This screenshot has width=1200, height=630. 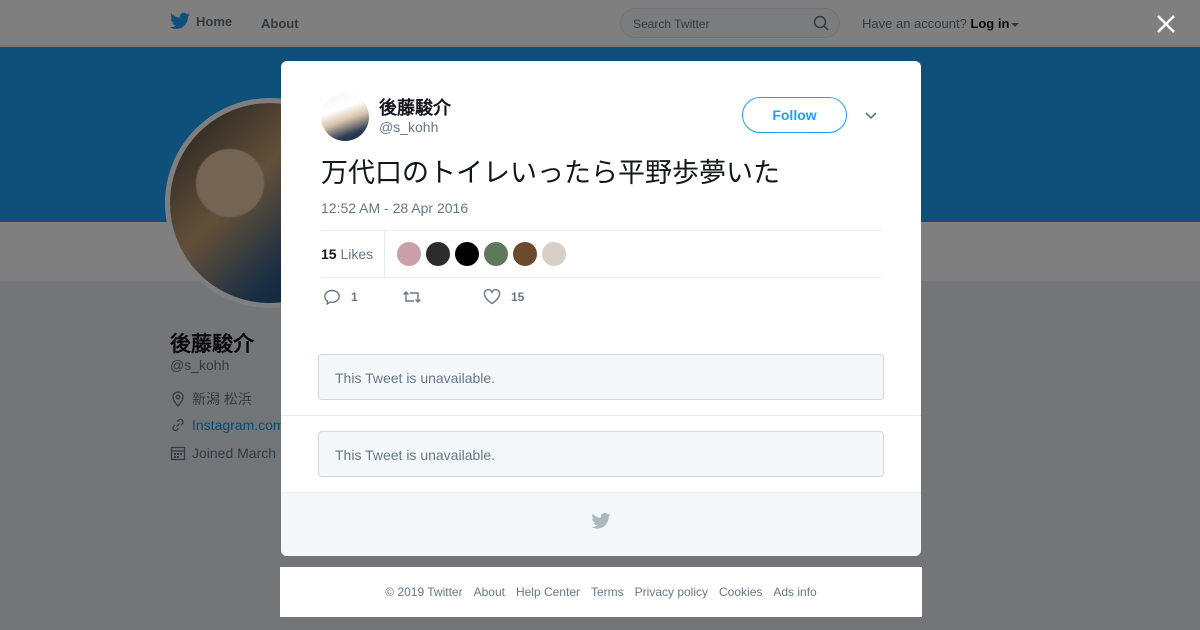 What do you see at coordinates (489, 592) in the screenshot?
I see `footer-link-about: About` at bounding box center [489, 592].